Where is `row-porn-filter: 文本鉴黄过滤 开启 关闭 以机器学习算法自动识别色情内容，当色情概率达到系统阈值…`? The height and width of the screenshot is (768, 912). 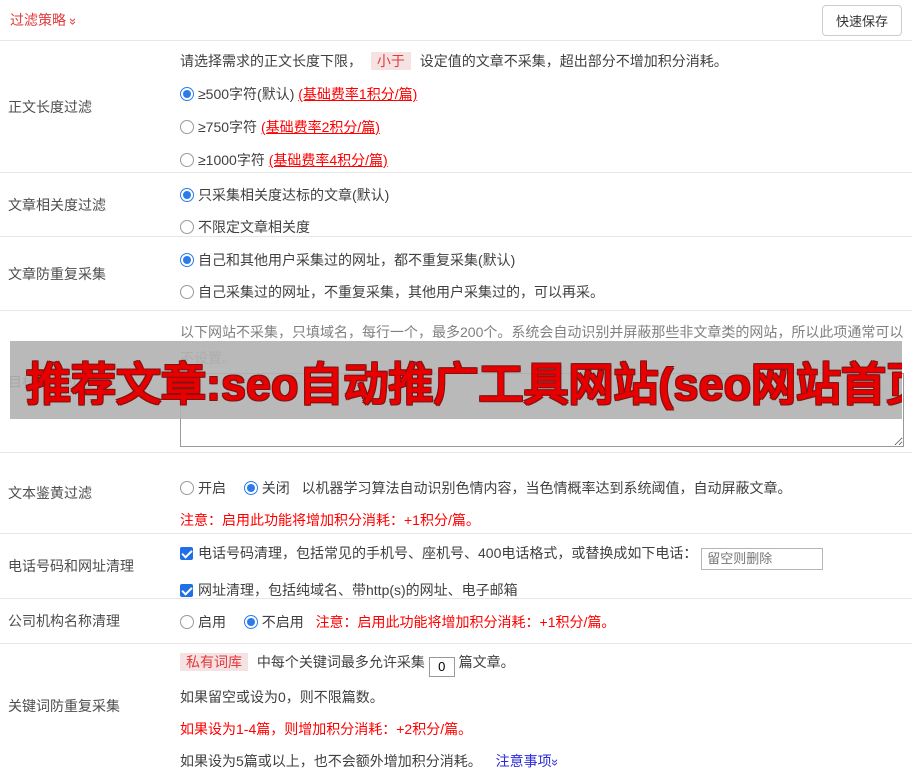 row-porn-filter: 文本鉴黄过滤 开启 关闭 以机器学习算法自动识别色情内容，当色情概率达到系统阈值… is located at coordinates (456, 492).